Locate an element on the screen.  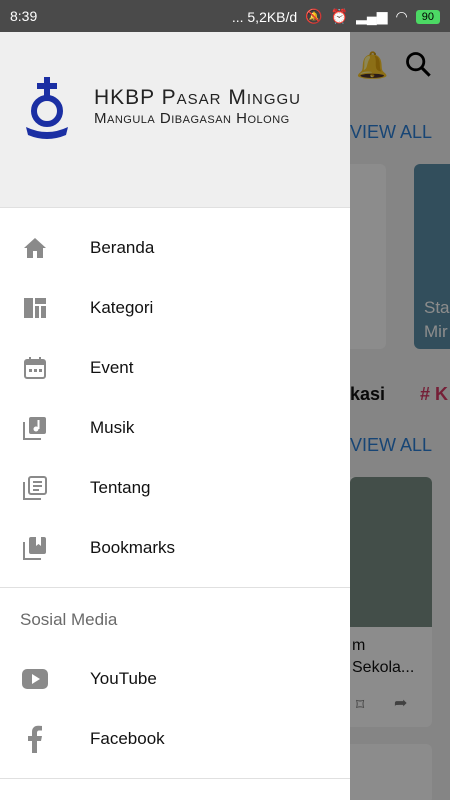
menu-item-youtube: YouTube is located at coordinates (175, 679).